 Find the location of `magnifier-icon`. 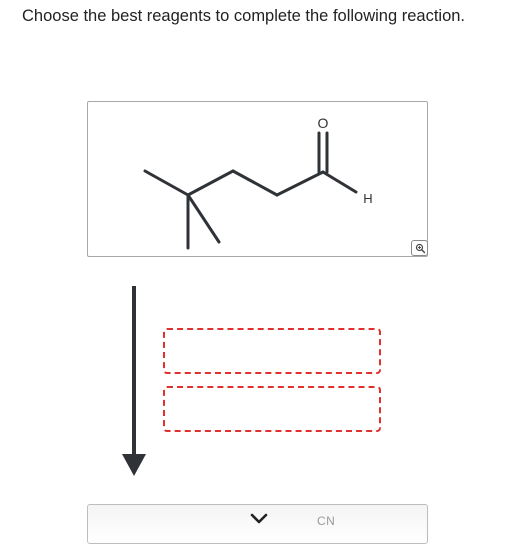

magnifier-icon is located at coordinates (420, 248).